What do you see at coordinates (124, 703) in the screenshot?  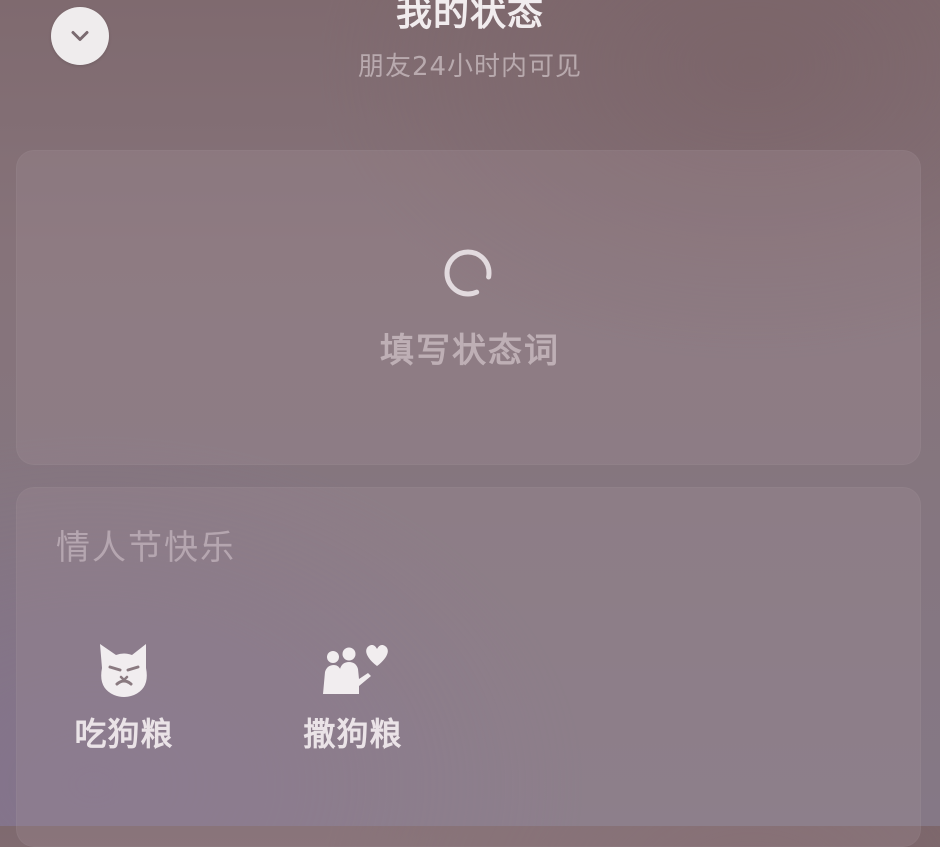 I see `status-option-eat-dog-food: 吃狗粮` at bounding box center [124, 703].